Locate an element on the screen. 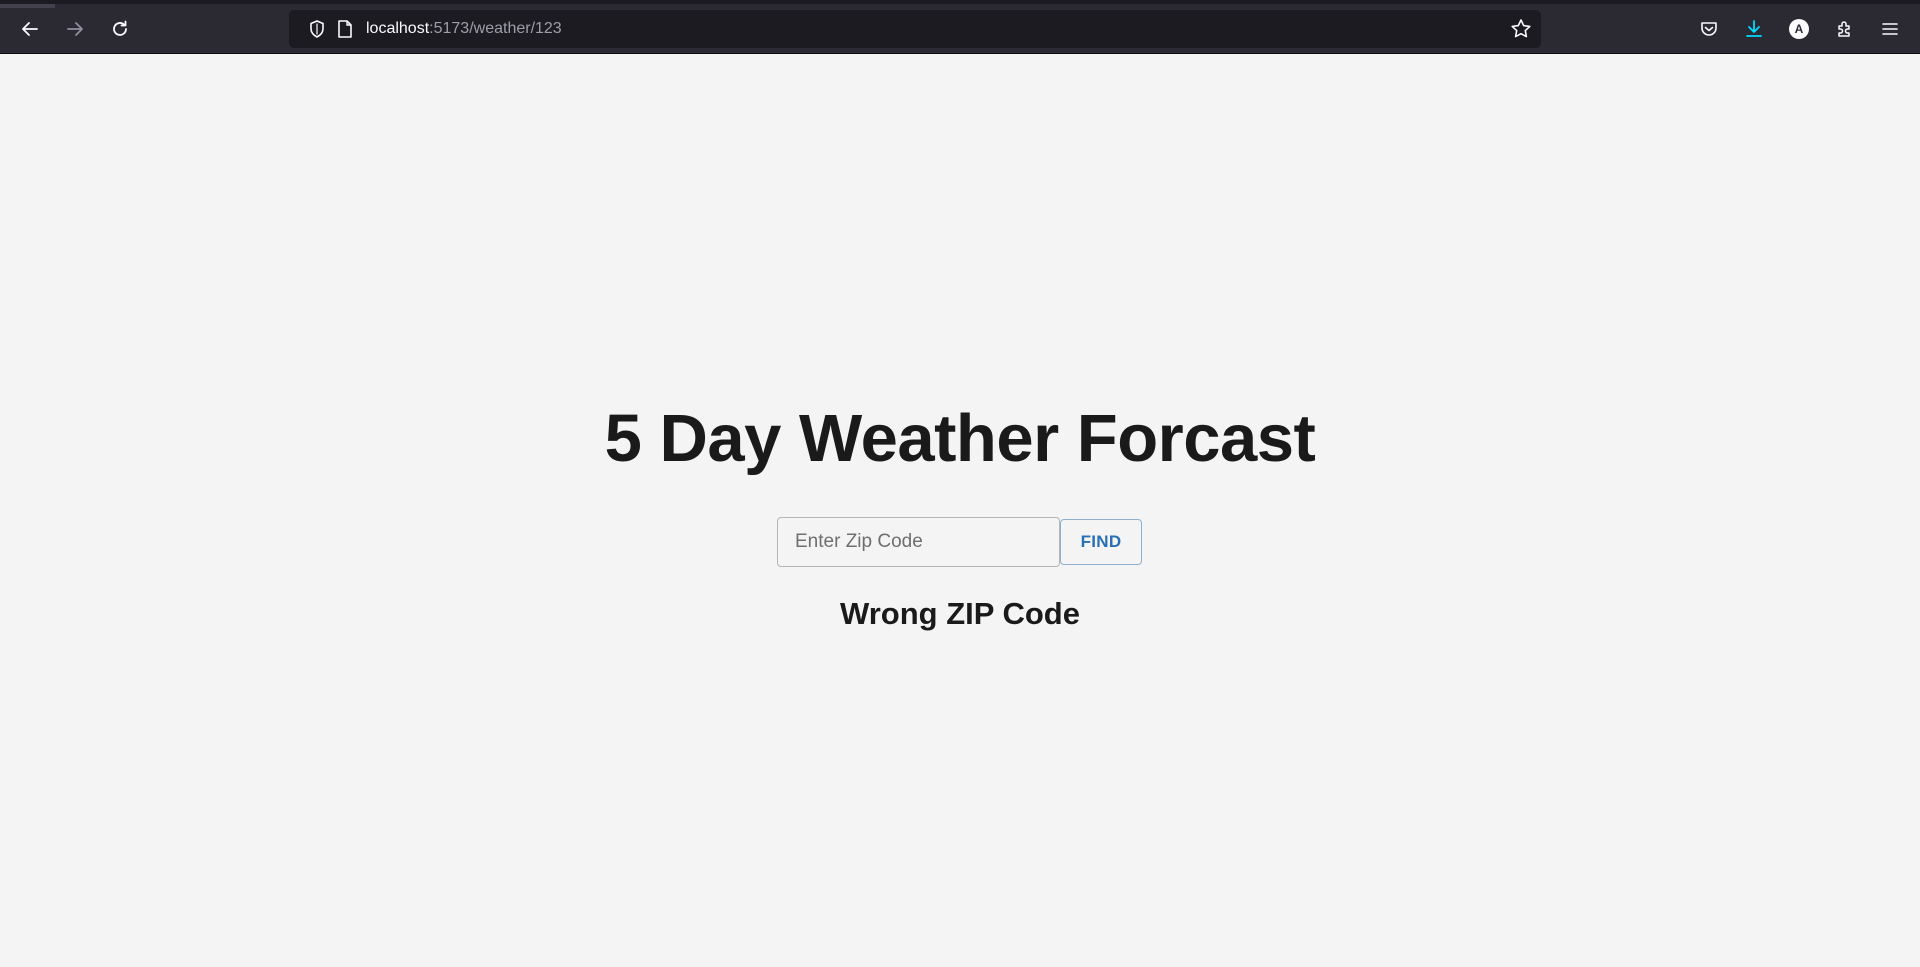 Image resolution: width=1920 pixels, height=967 pixels. forward-button is located at coordinates (75, 29).